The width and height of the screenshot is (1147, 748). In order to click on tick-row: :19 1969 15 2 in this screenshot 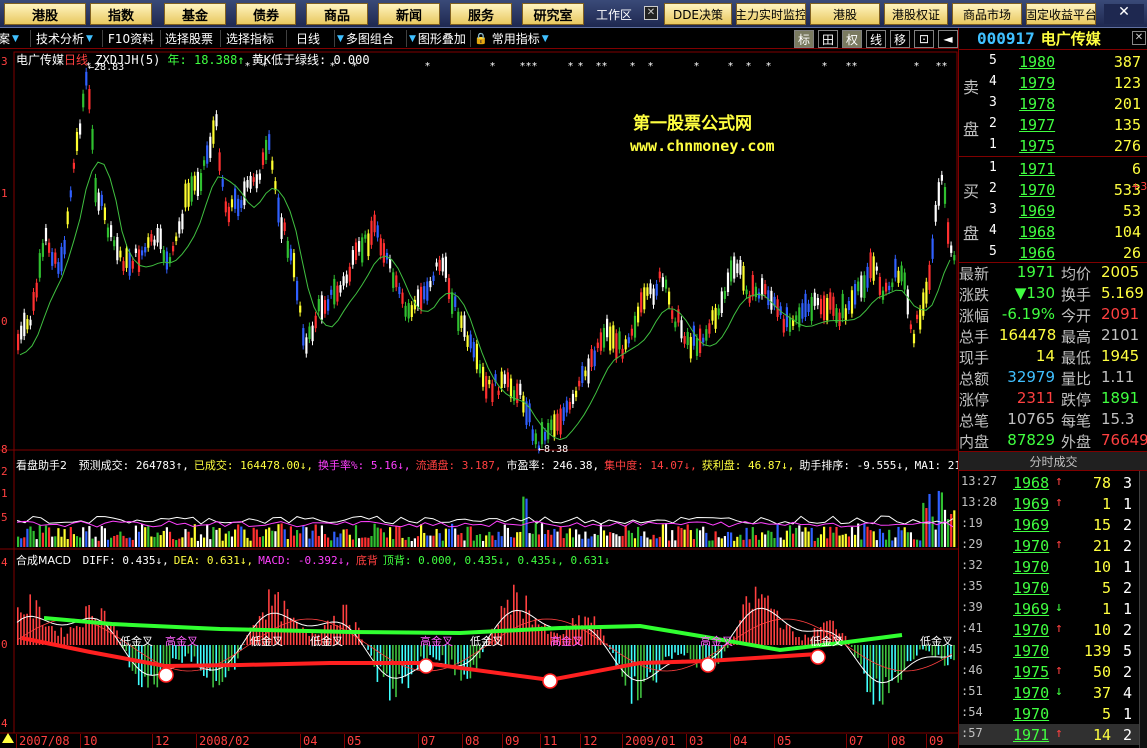, I will do `click(1053, 524)`.